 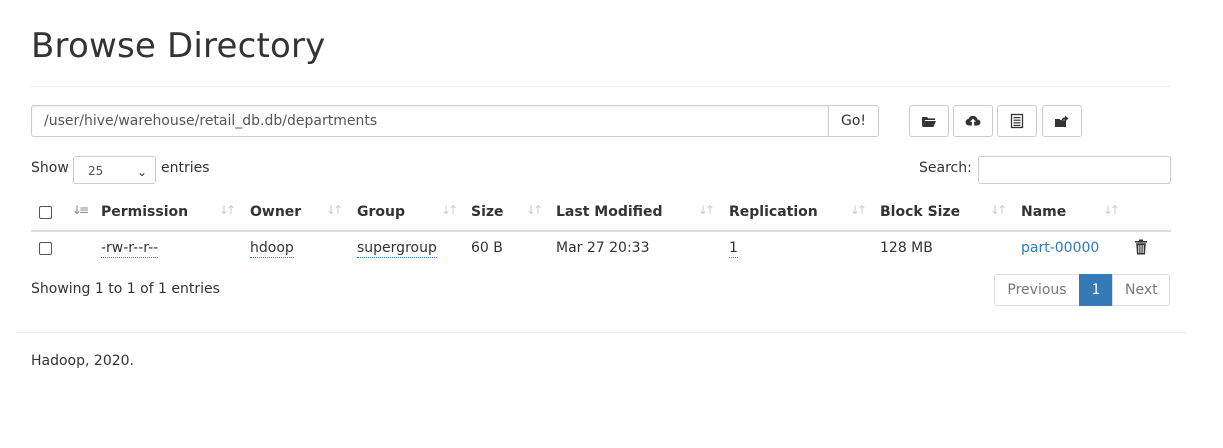 I want to click on page-title: Browse Directory, so click(x=178, y=46).